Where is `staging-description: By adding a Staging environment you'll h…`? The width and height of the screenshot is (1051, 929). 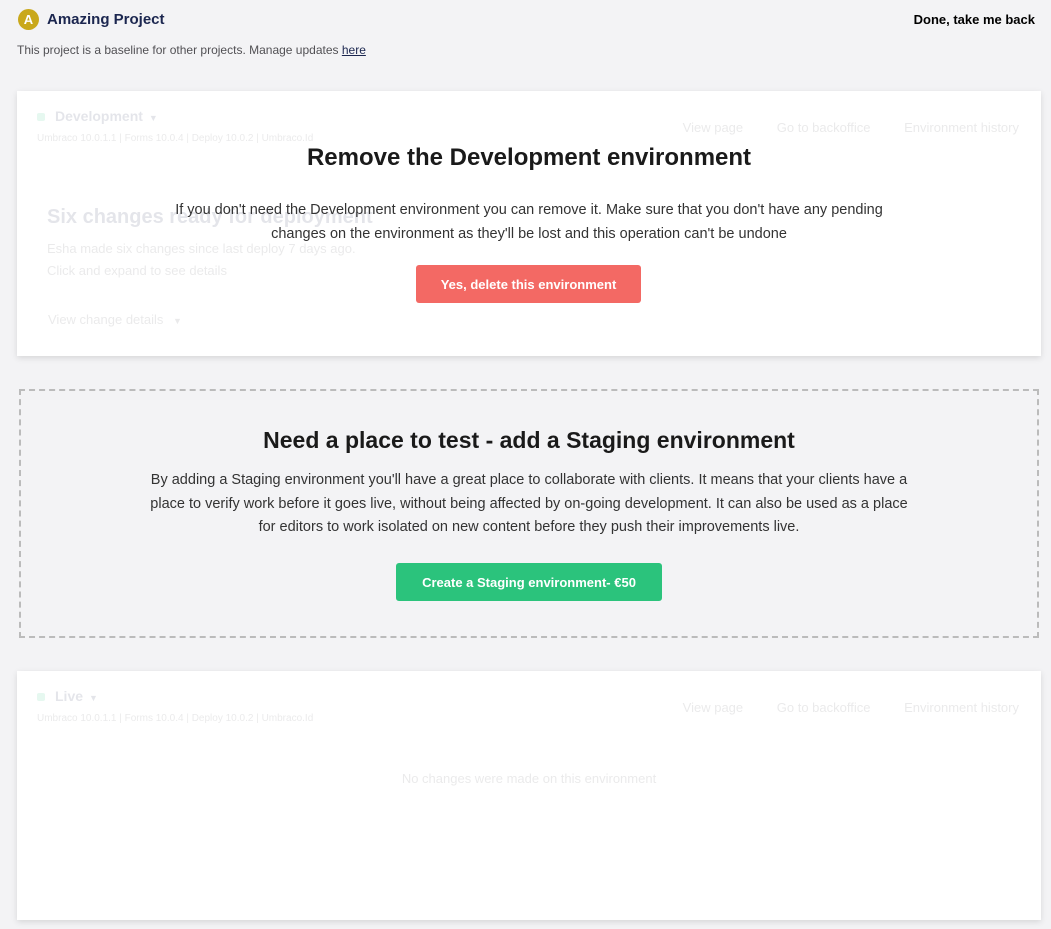 staging-description: By adding a Staging environment you'll h… is located at coordinates (529, 503).